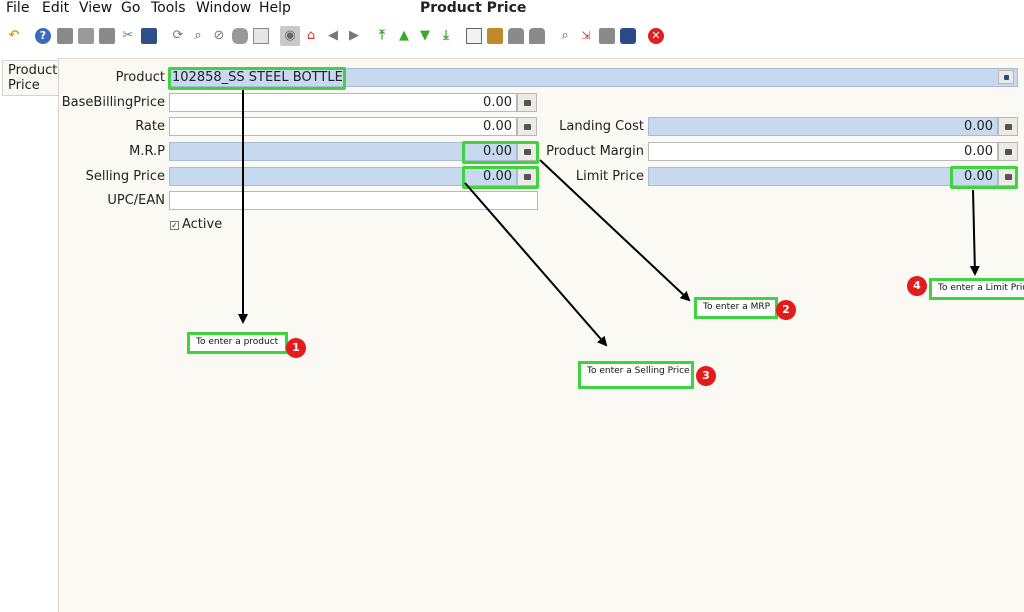 Image resolution: width=1024 pixels, height=612 pixels. What do you see at coordinates (311, 36) in the screenshot?
I see `home-icon: ⌂` at bounding box center [311, 36].